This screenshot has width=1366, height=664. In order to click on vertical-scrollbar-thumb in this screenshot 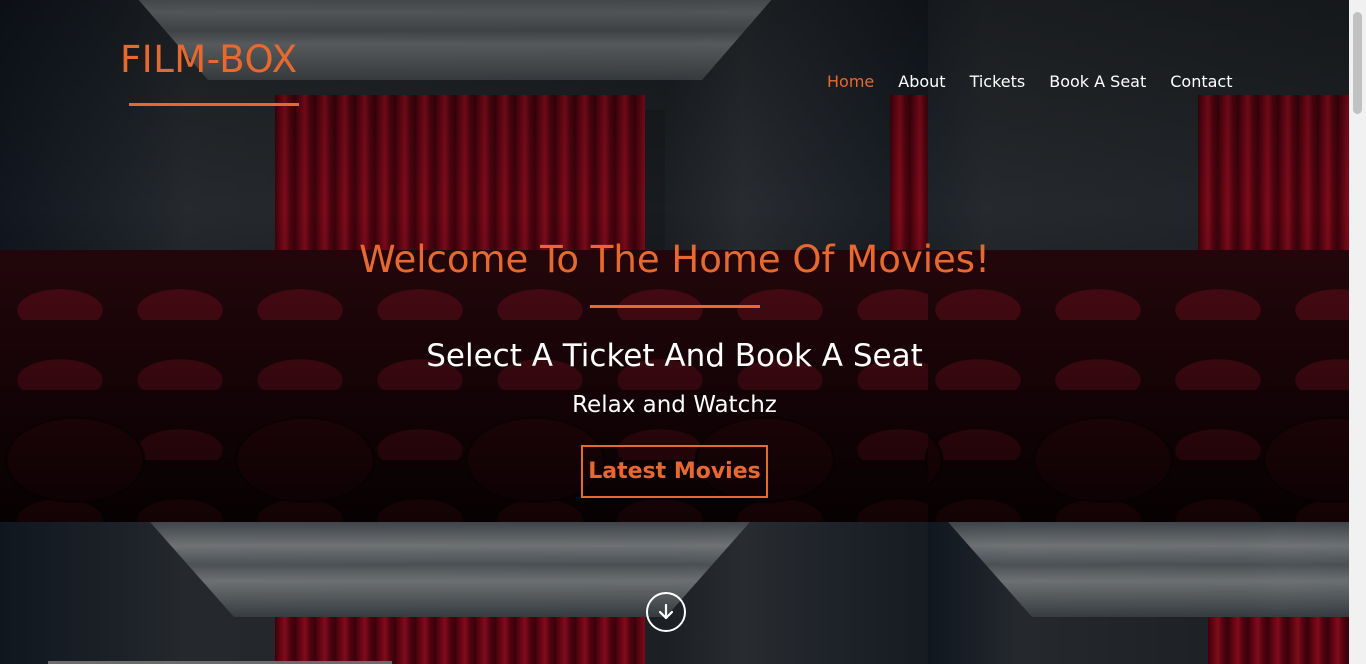, I will do `click(1357, 63)`.